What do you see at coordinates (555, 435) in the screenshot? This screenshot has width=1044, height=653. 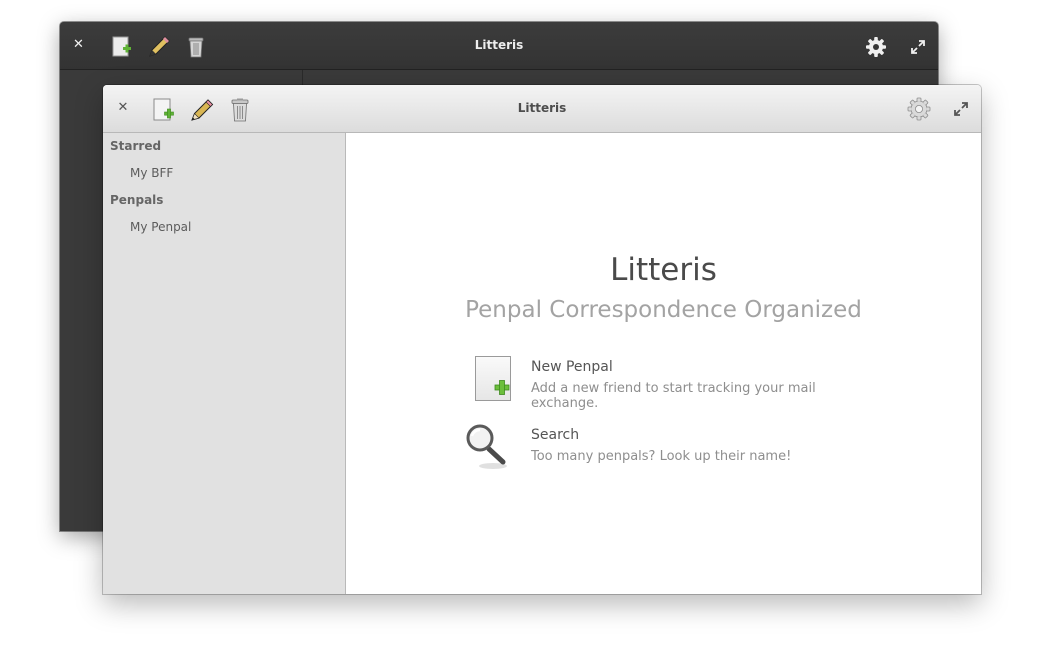 I see `search-title: Search` at bounding box center [555, 435].